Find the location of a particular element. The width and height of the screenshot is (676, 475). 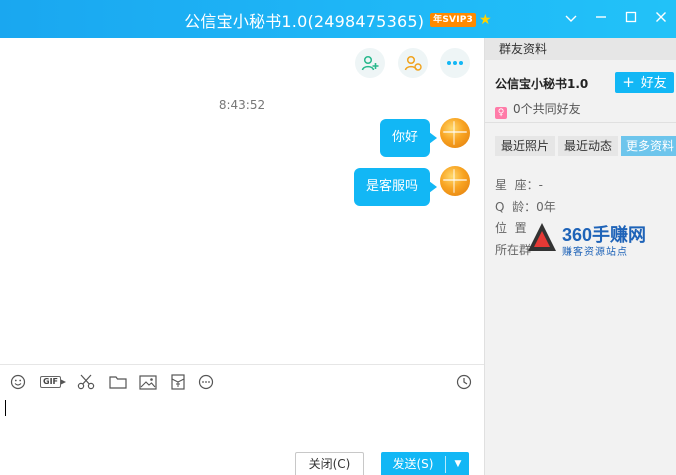

text-caret is located at coordinates (5, 408).